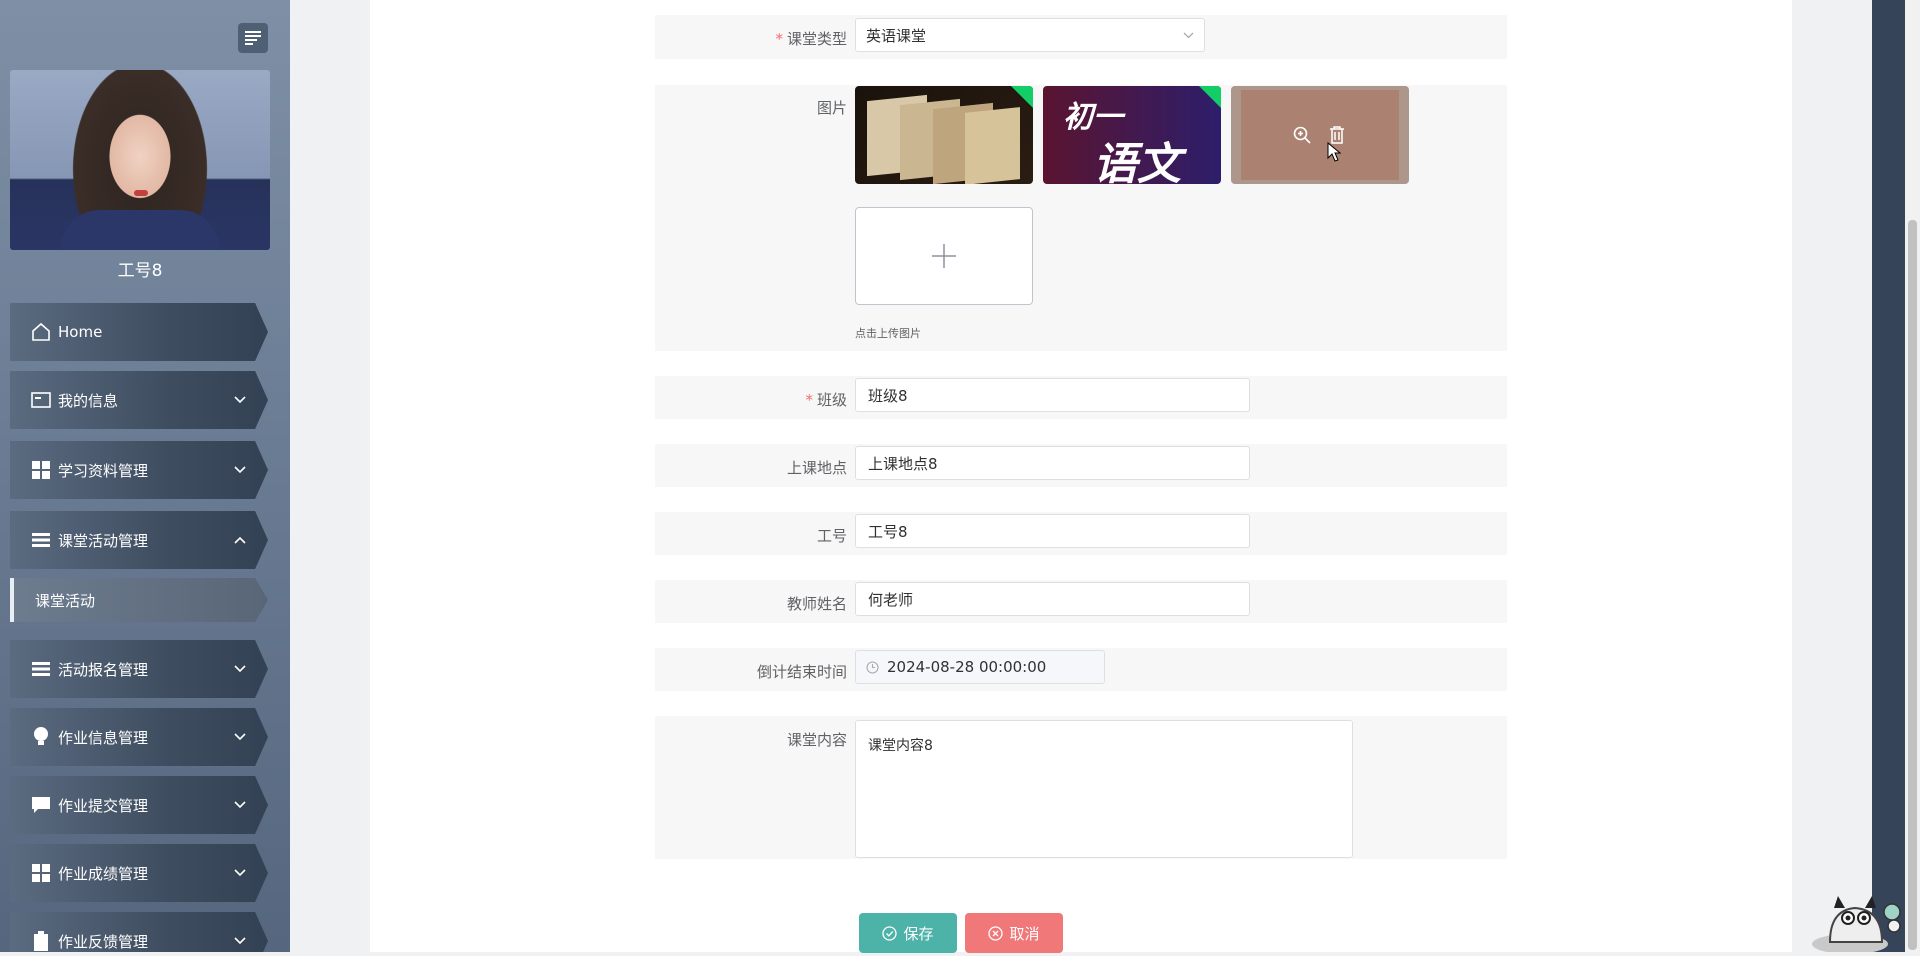  I want to click on content-textarea: 课堂内容8, so click(1104, 789).